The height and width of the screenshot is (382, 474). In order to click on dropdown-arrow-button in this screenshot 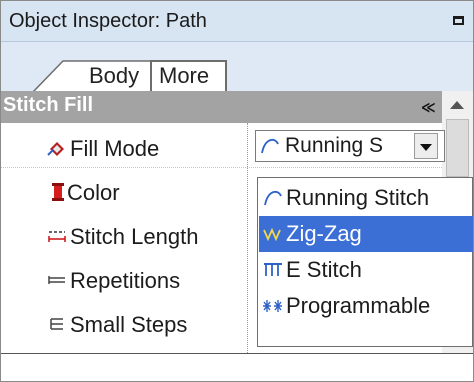, I will do `click(426, 146)`.